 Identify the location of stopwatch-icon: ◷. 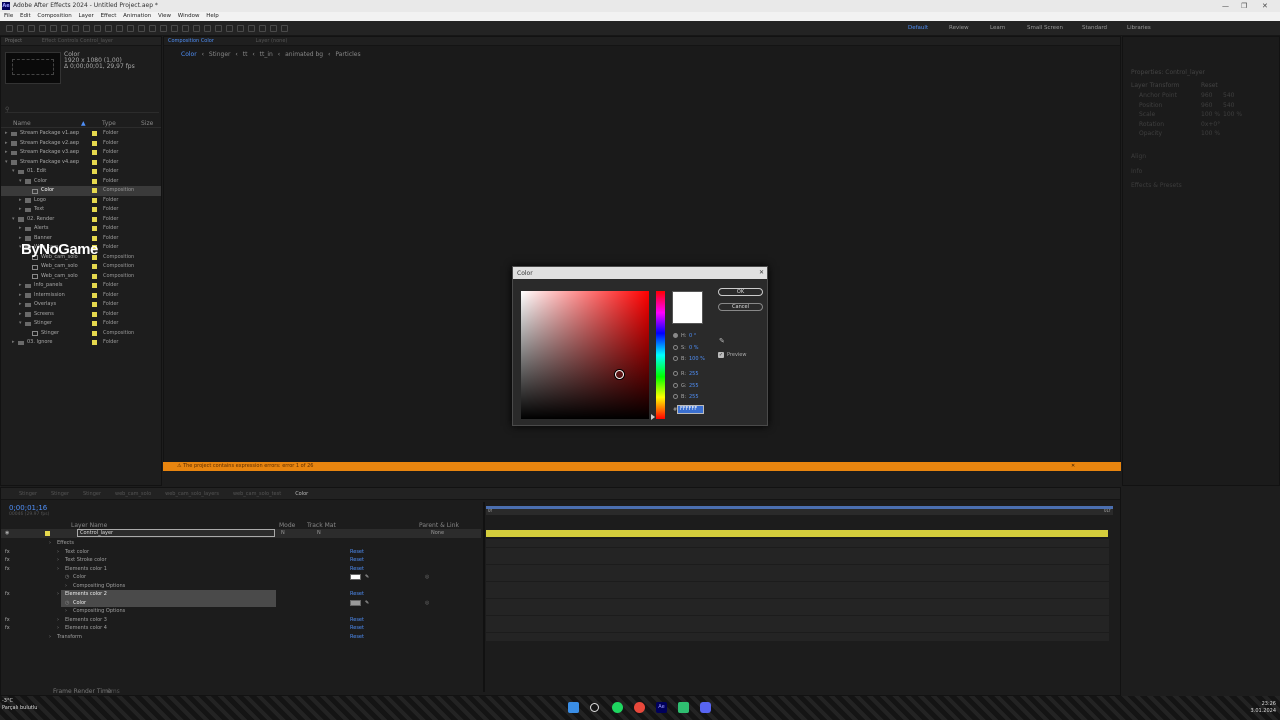
(67, 577).